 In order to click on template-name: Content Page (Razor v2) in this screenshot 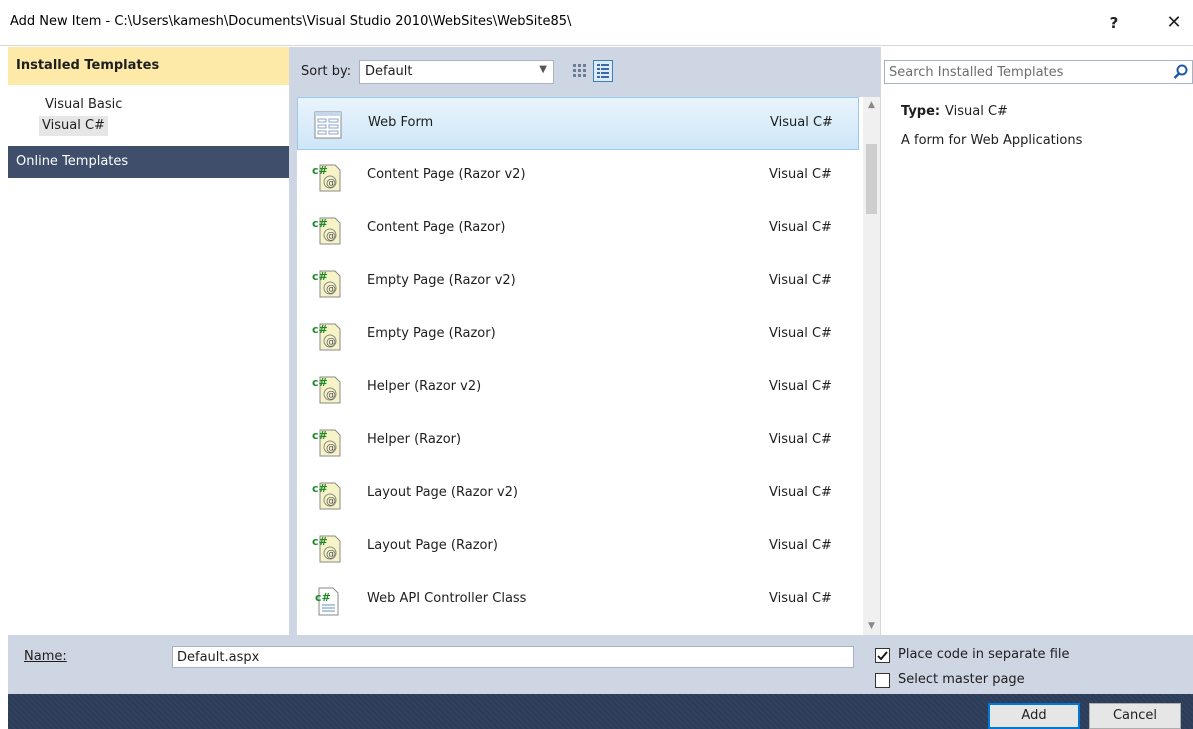, I will do `click(446, 174)`.